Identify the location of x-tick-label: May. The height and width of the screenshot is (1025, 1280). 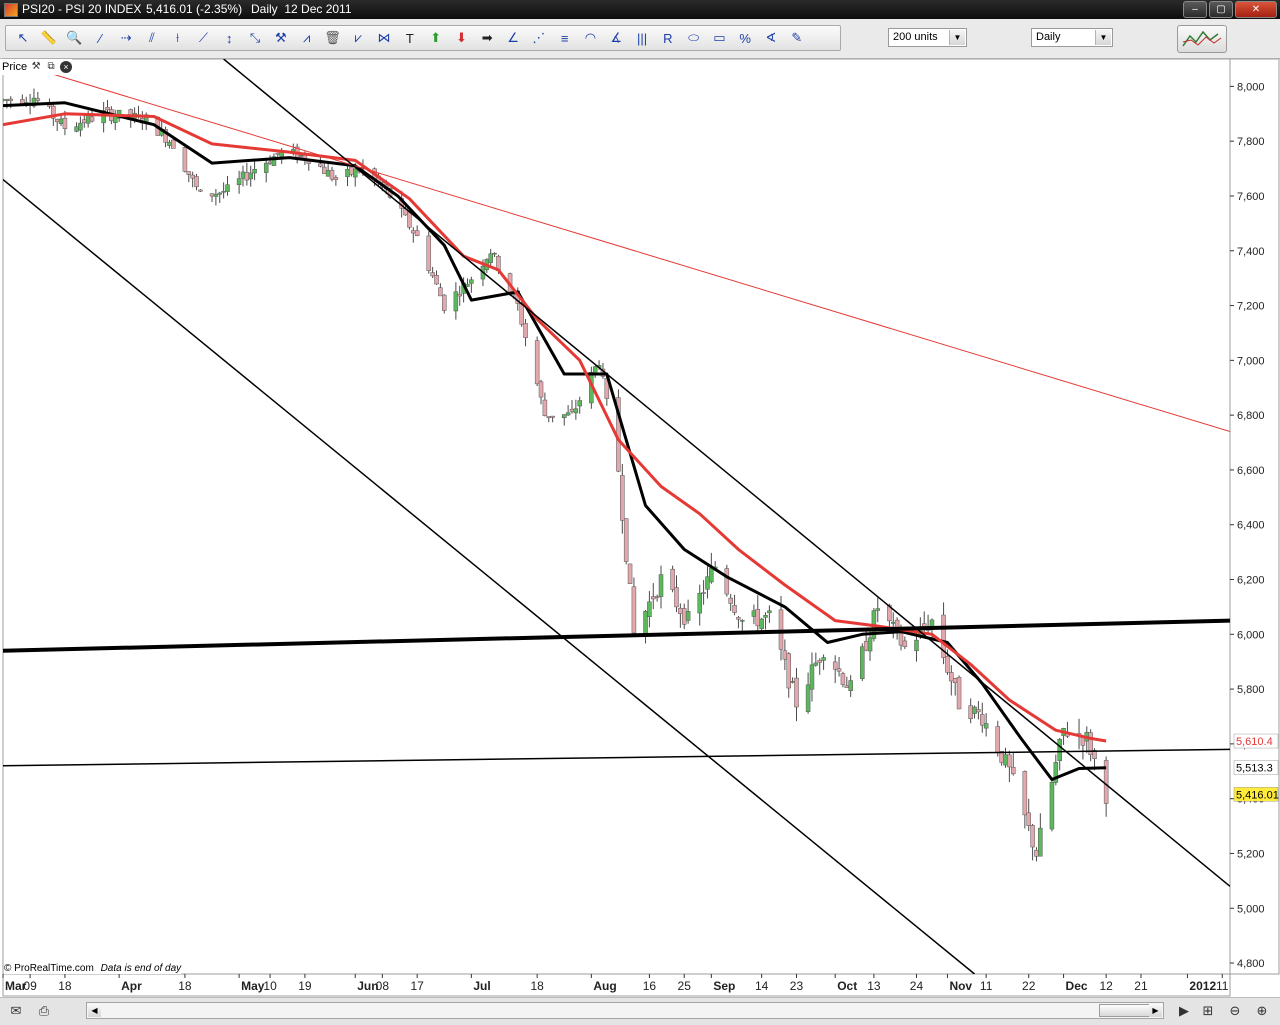
(253, 986).